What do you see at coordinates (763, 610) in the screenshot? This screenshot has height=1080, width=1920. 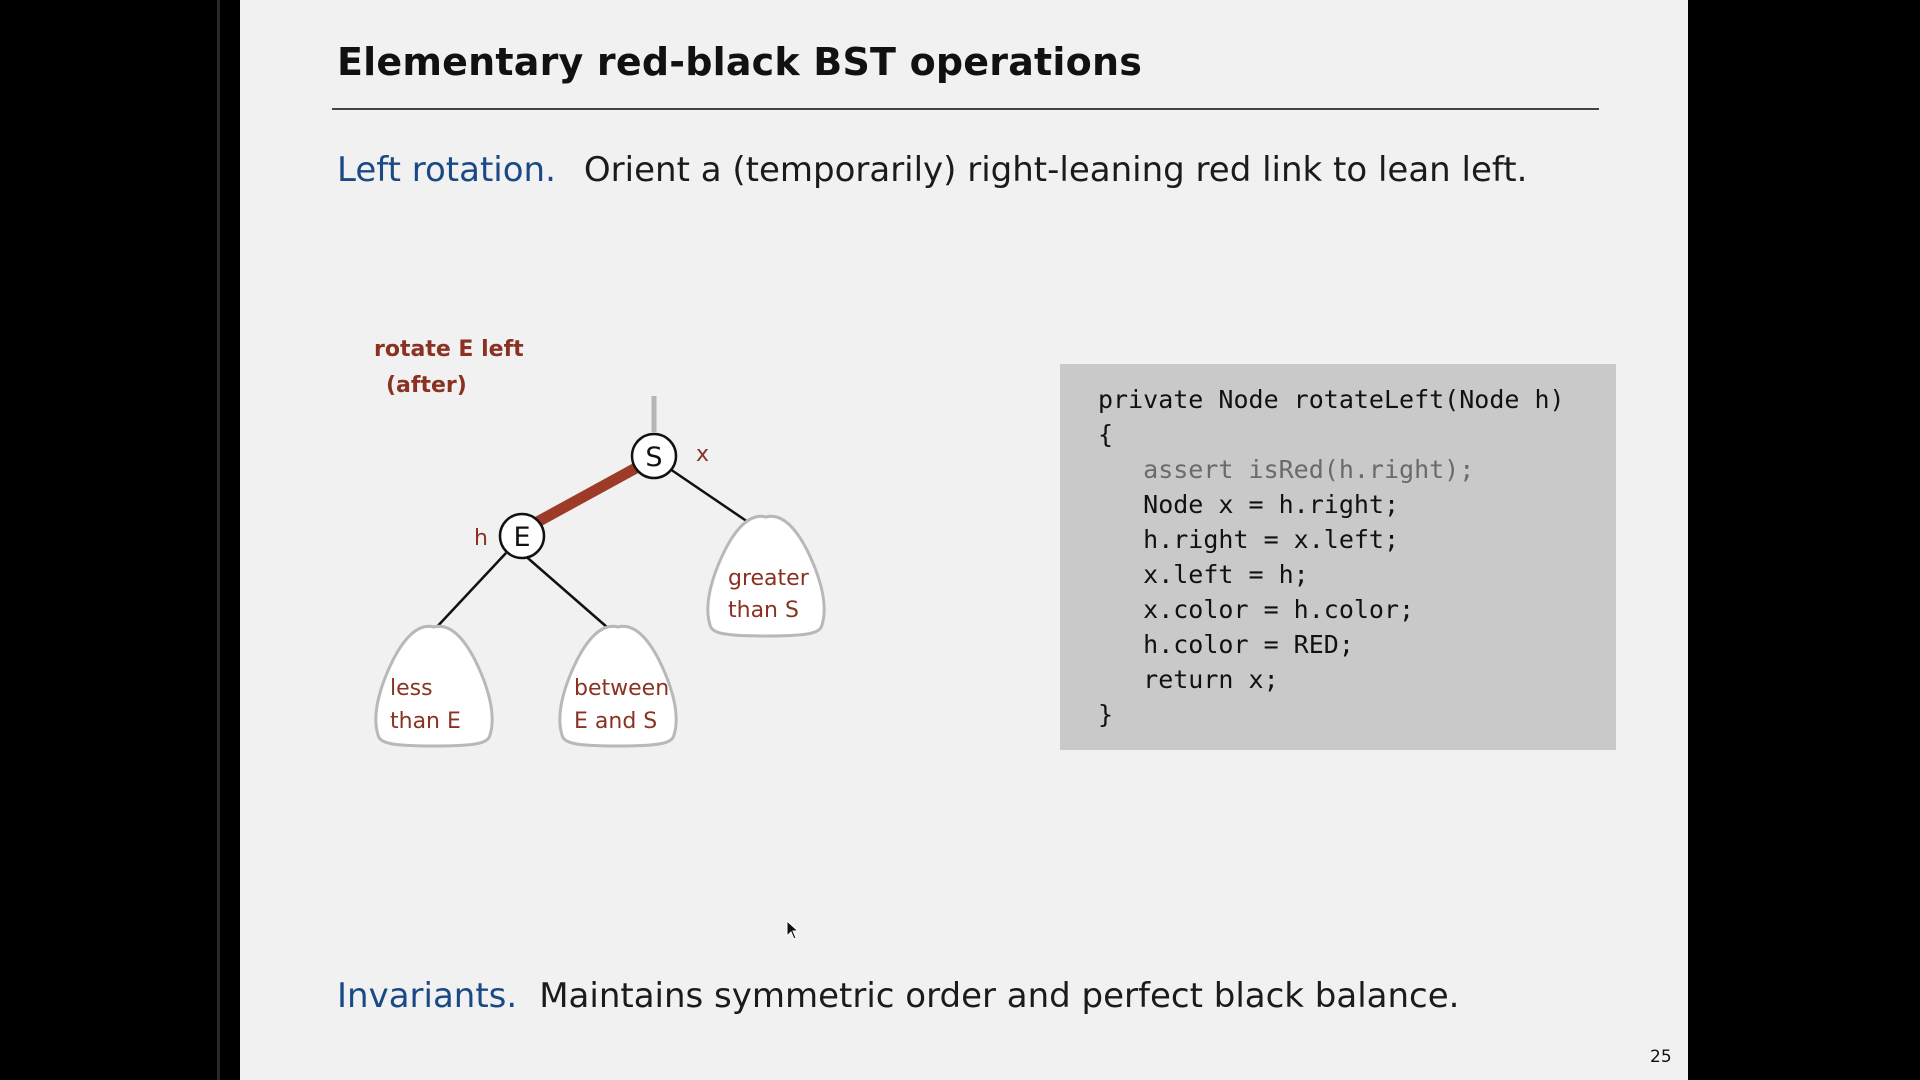 I see `subtree-greater-than-s-line-2: than S` at bounding box center [763, 610].